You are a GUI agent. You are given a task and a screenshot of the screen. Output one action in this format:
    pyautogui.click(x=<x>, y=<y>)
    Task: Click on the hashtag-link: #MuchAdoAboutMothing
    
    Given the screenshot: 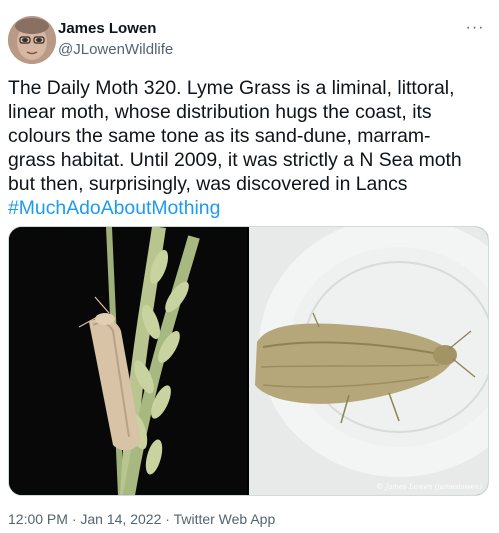 What is the action you would take?
    pyautogui.click(x=114, y=208)
    